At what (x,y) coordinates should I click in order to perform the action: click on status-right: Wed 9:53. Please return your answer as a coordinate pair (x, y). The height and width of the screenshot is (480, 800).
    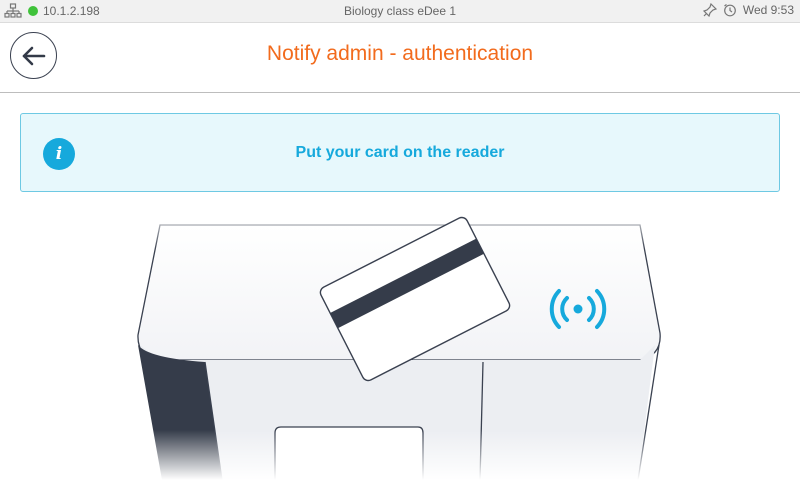
    Looking at the image, I should click on (748, 10).